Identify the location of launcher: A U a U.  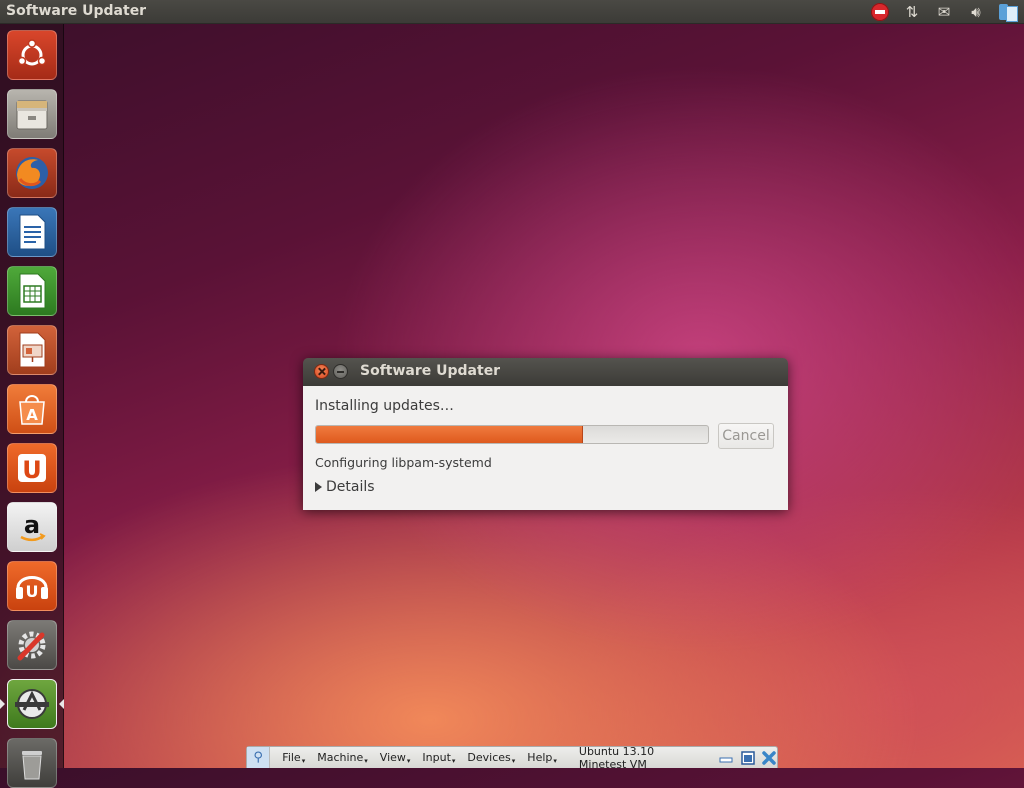
(32, 406).